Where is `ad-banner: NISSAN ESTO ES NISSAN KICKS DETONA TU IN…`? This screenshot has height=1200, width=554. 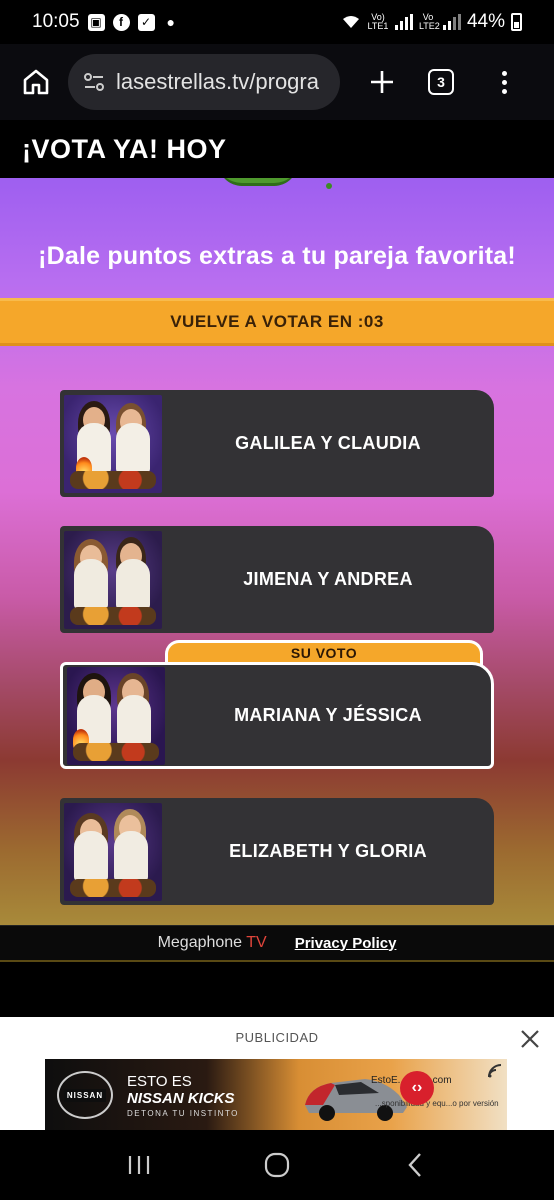
ad-banner: NISSAN ESTO ES NISSAN KICKS DETONA TU IN… is located at coordinates (276, 1094).